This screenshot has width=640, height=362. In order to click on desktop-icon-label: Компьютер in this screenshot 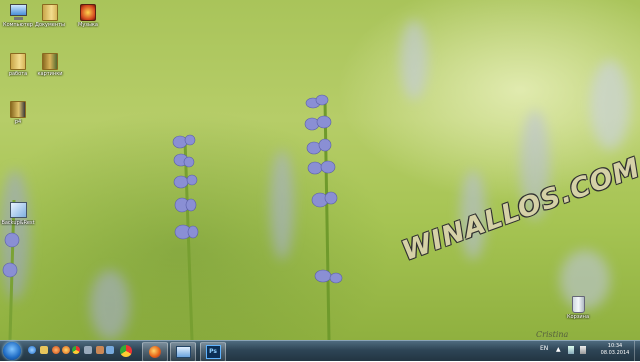, I will do `click(18, 25)`.